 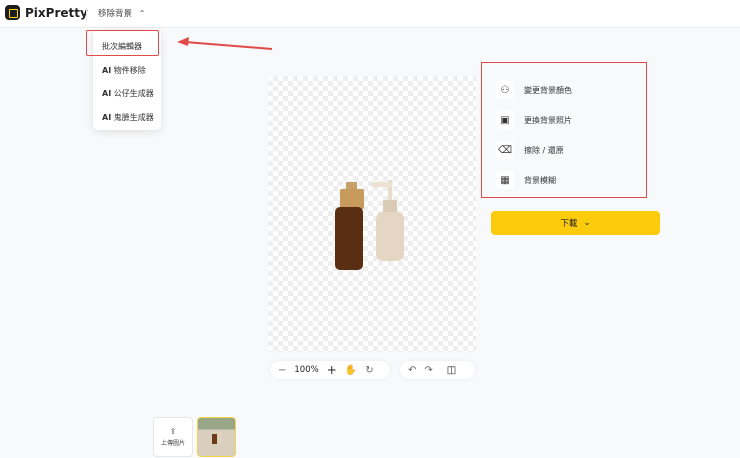 I want to click on zoom-toolbar: − 100% + ✋ ↻, so click(x=330, y=370).